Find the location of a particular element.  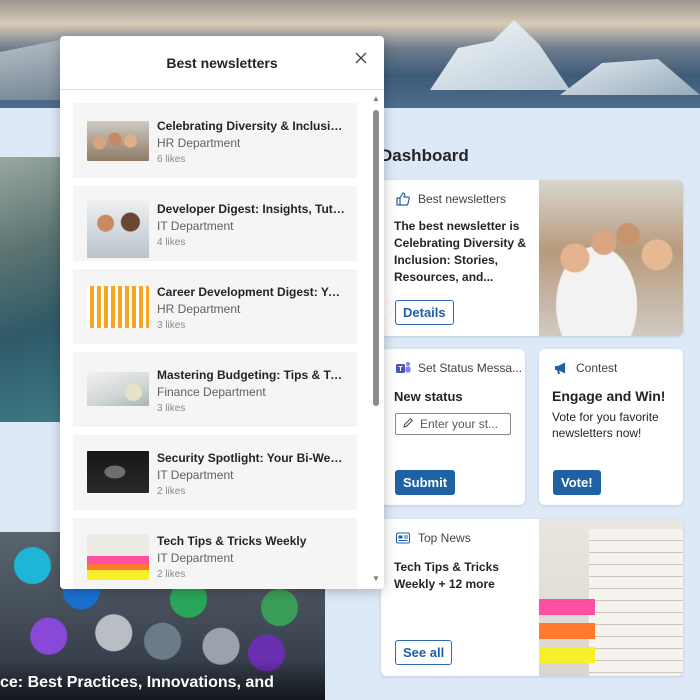

submit-button: Submit is located at coordinates (425, 482).